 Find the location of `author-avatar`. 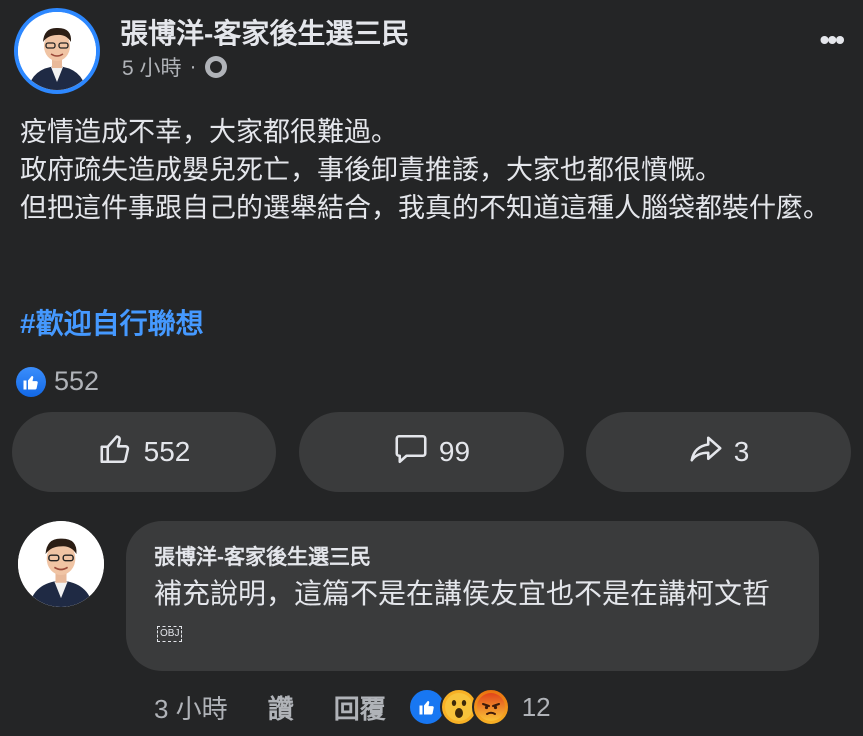

author-avatar is located at coordinates (57, 51).